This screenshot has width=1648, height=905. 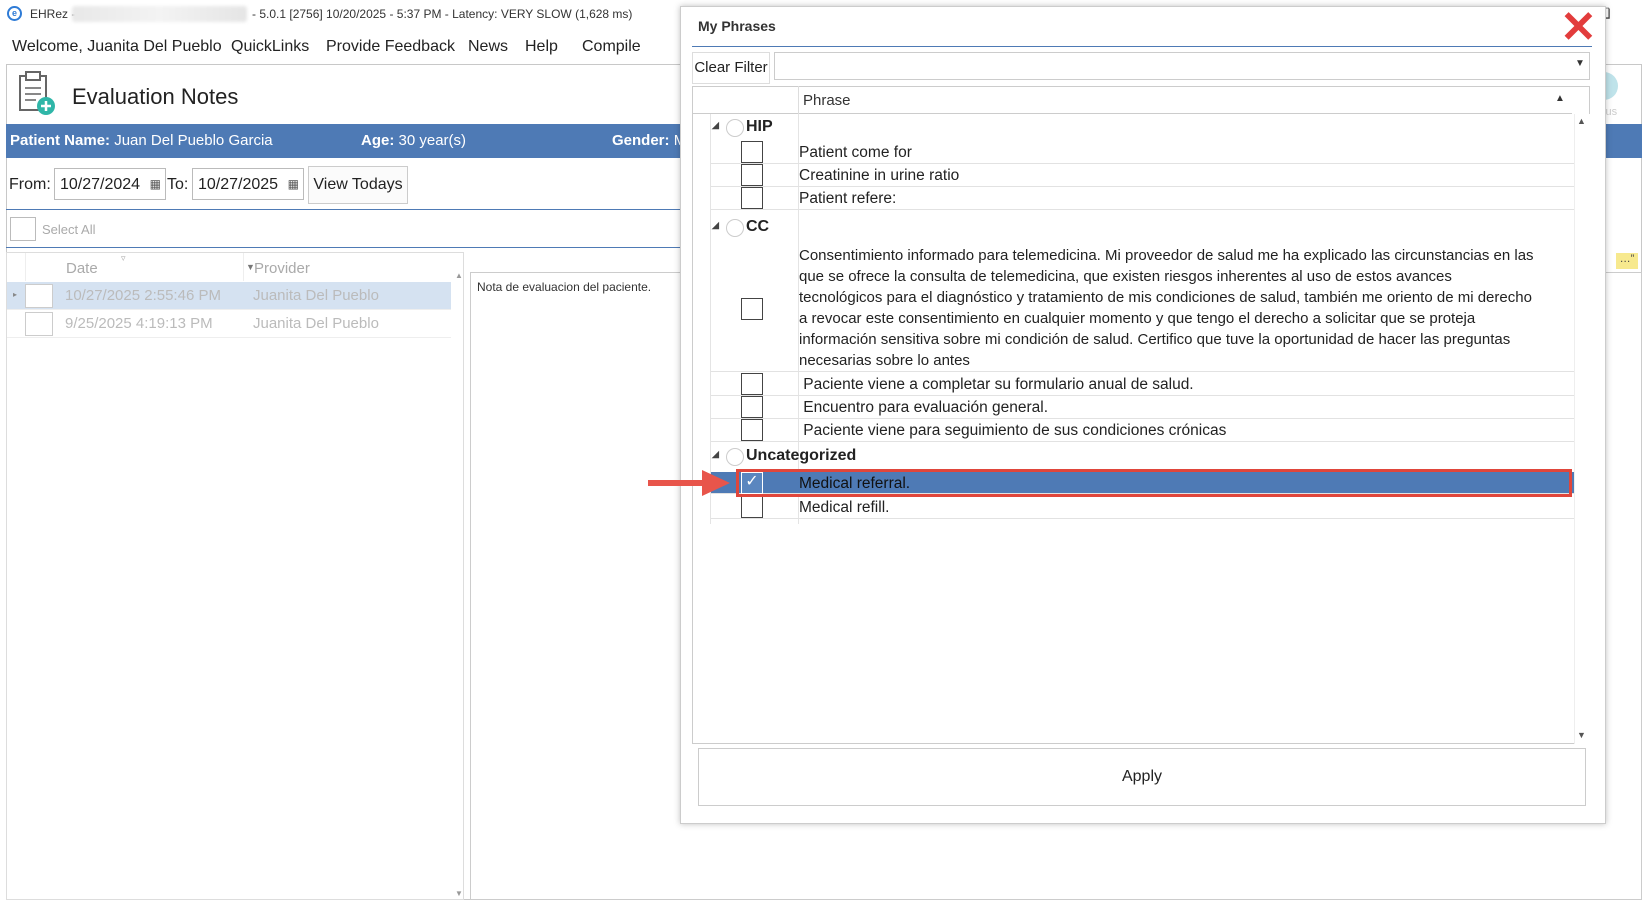 What do you see at coordinates (358, 185) in the screenshot?
I see `view-todays-button: View Todays` at bounding box center [358, 185].